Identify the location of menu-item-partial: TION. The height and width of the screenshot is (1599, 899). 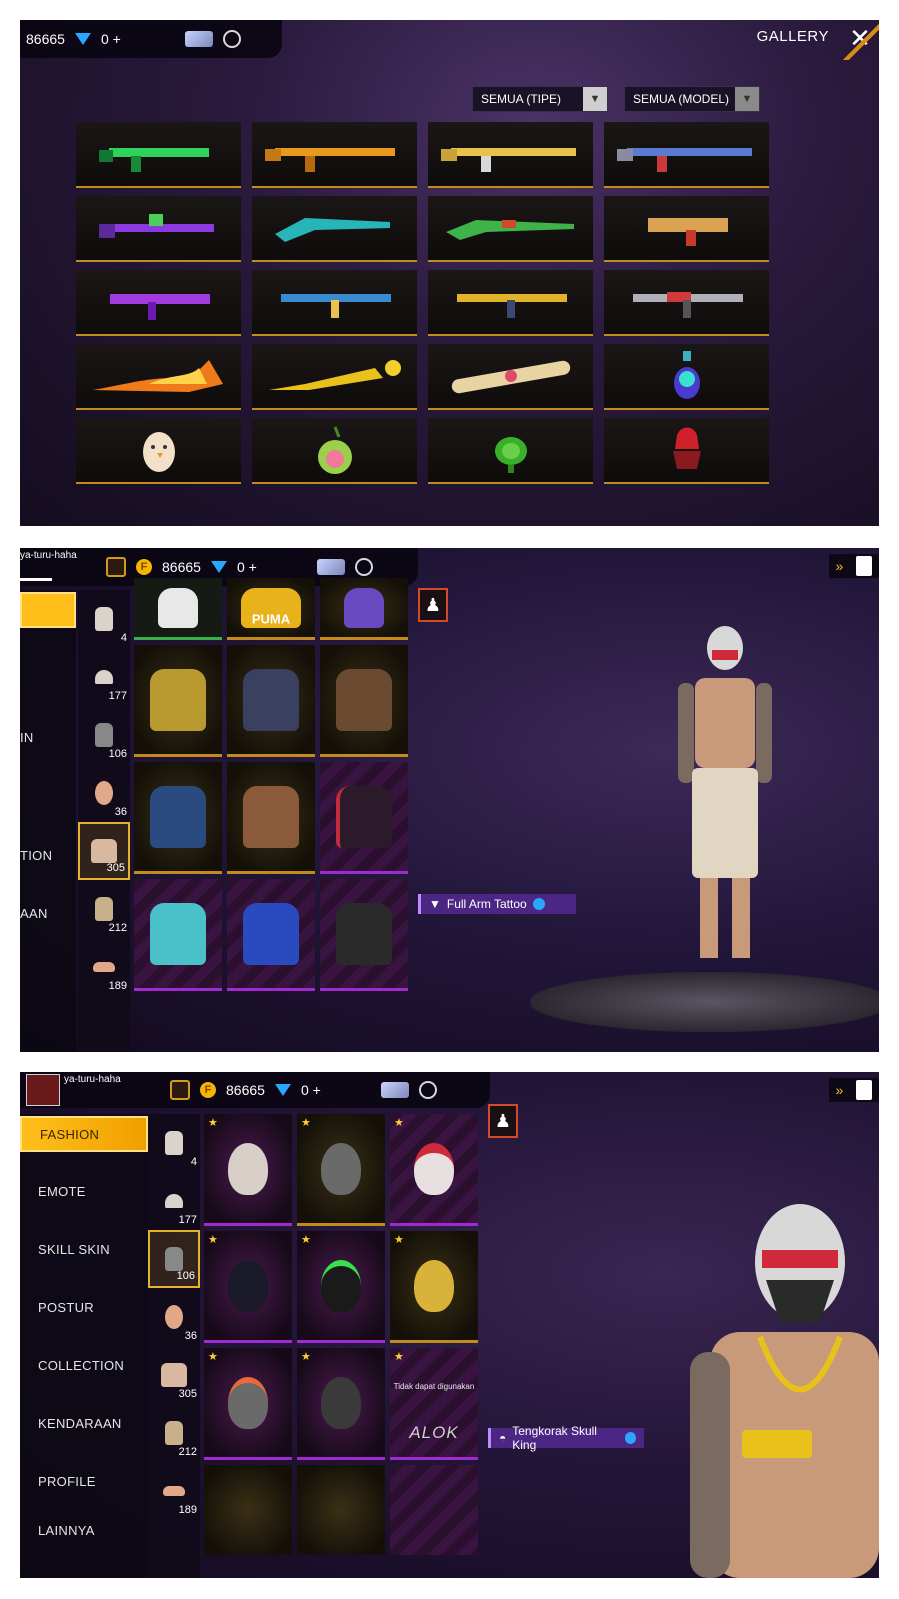
(48, 855).